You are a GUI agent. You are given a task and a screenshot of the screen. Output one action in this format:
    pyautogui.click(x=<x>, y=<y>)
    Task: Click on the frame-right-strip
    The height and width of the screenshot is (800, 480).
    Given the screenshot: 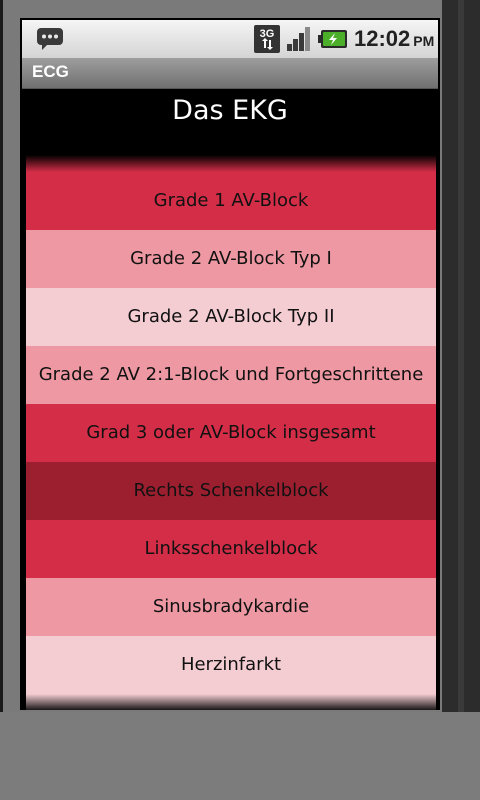 What is the action you would take?
    pyautogui.click(x=461, y=356)
    